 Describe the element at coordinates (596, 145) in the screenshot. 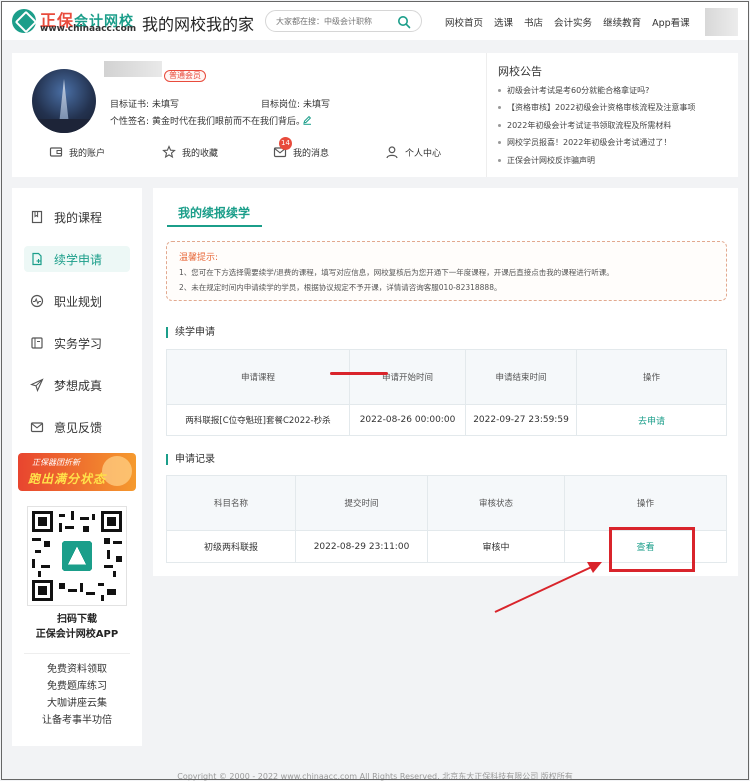

I see `announcement-item: 网校学员报喜！2022年初级会计考试通过了！` at that location.